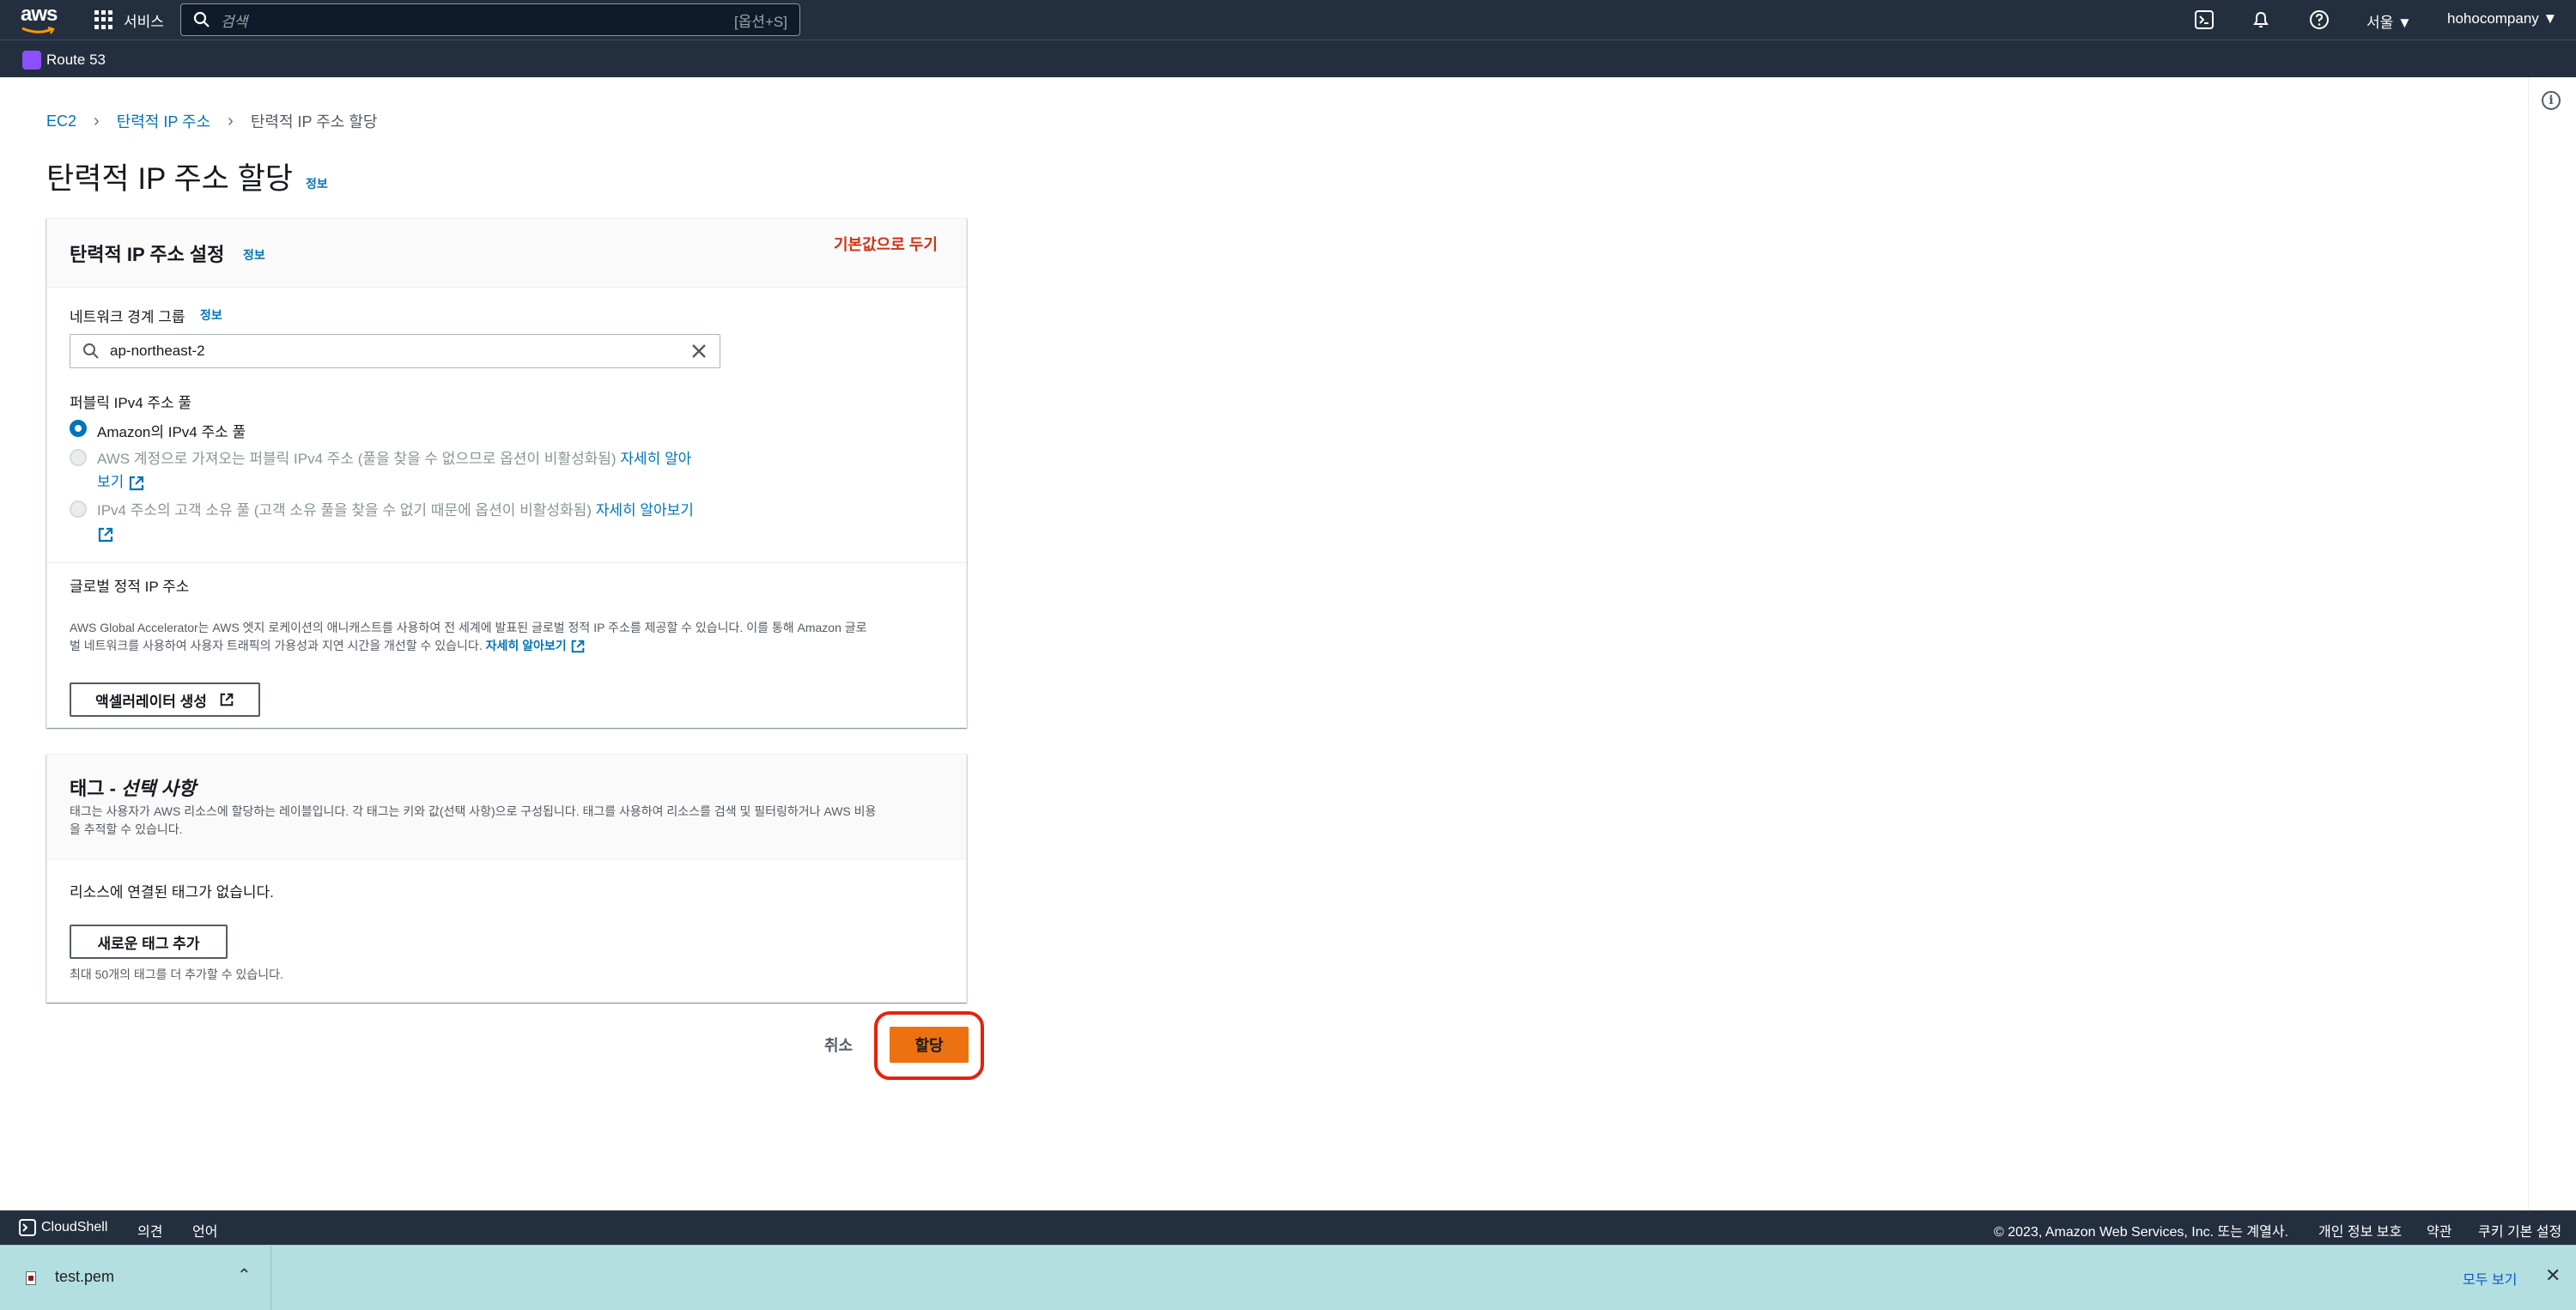 The width and height of the screenshot is (2576, 1310). What do you see at coordinates (2319, 20) in the screenshot?
I see `help-icon` at bounding box center [2319, 20].